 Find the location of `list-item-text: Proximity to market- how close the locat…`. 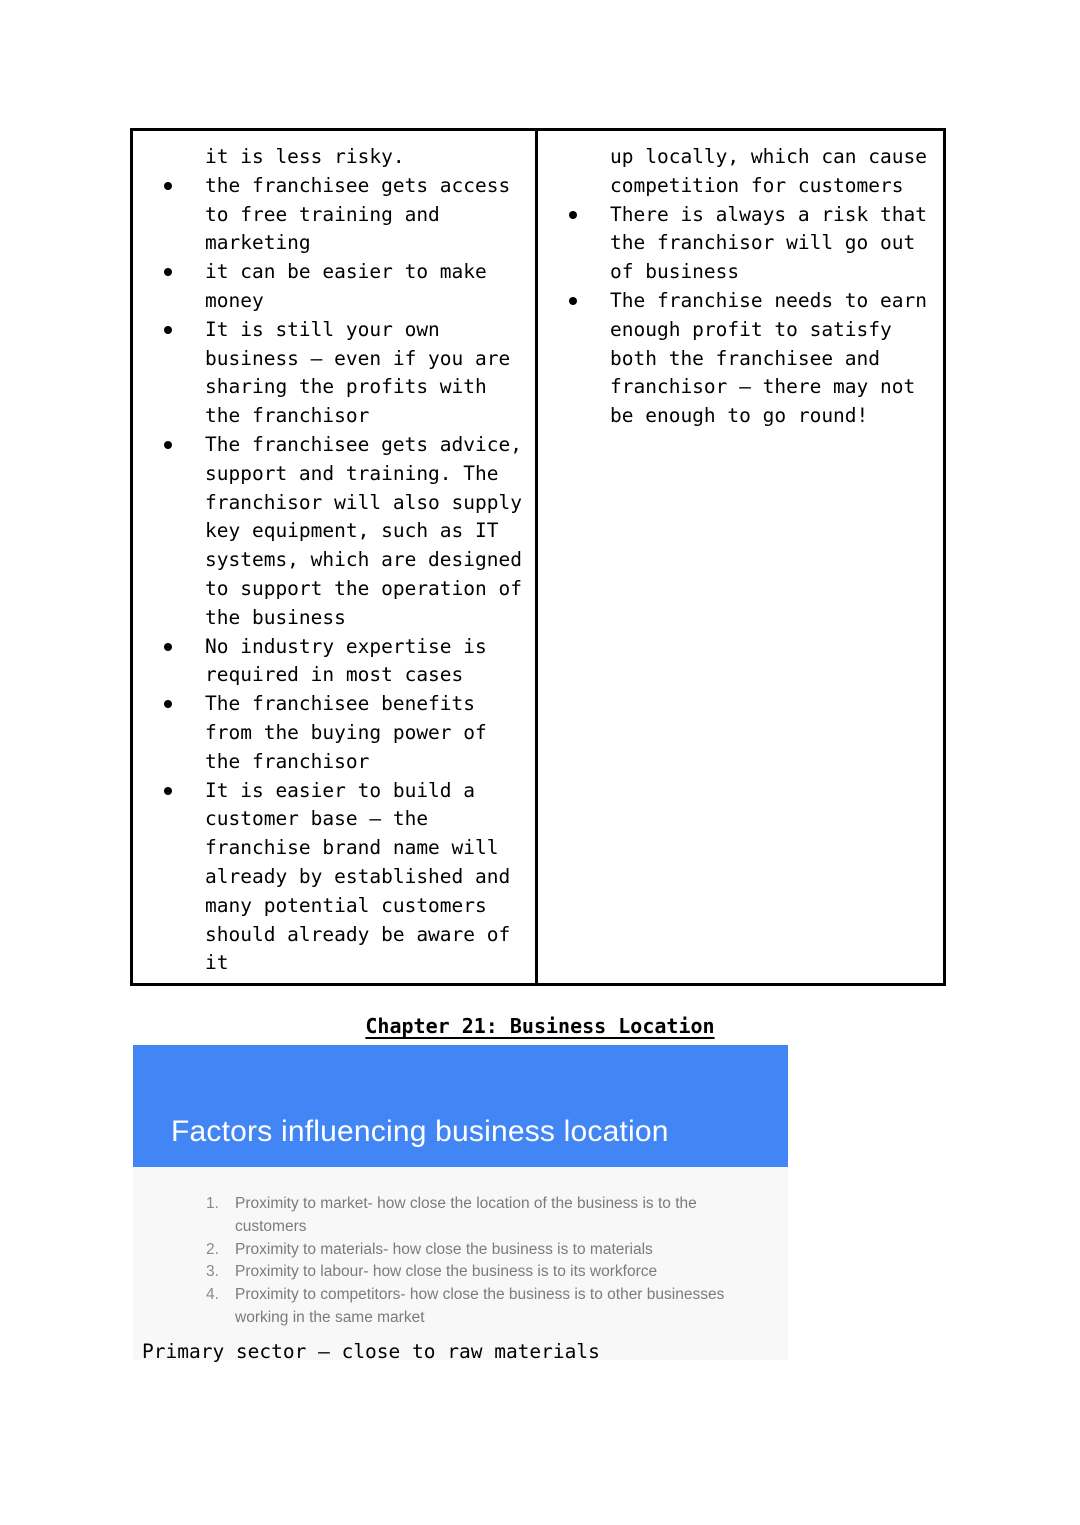

list-item-text: Proximity to market- how close the locat… is located at coordinates (466, 1215).